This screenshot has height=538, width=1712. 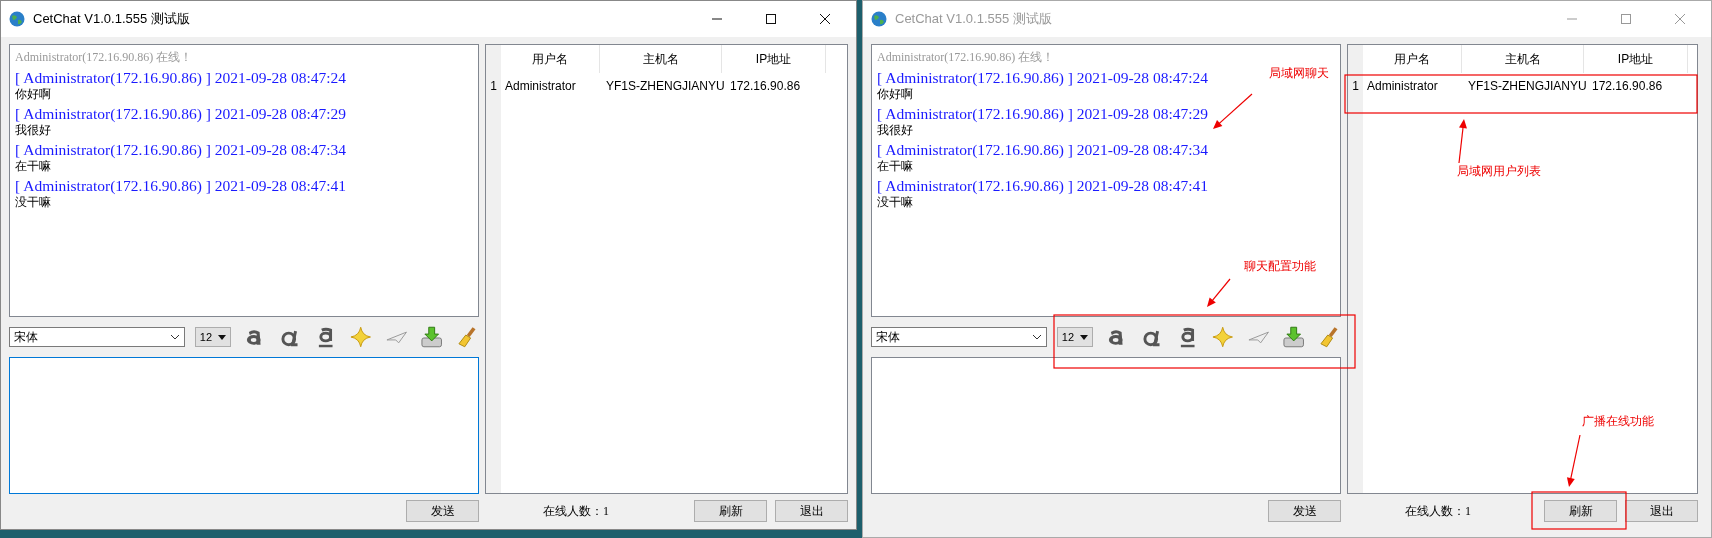 I want to click on annotation-label: 聊天配置功能, so click(x=1280, y=266).